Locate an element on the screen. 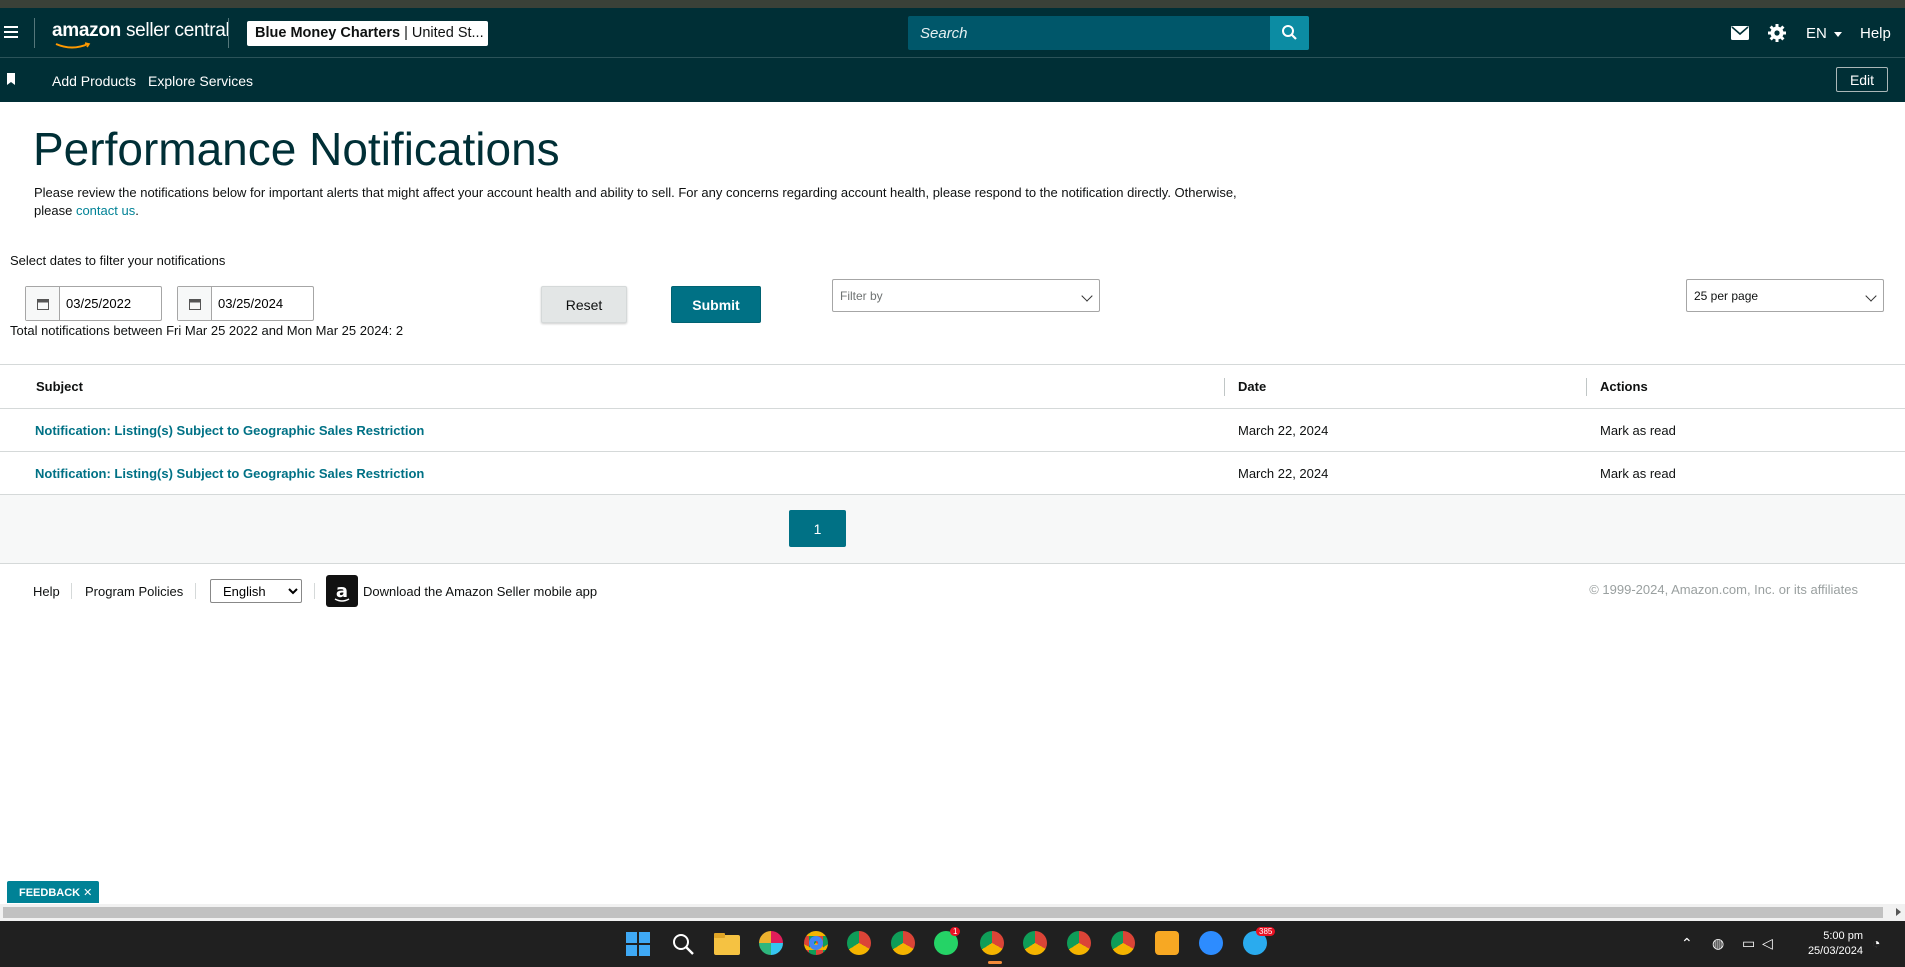 The image size is (1905, 967). secondary-navigation: Add Products Explore Services Edit is located at coordinates (952, 80).